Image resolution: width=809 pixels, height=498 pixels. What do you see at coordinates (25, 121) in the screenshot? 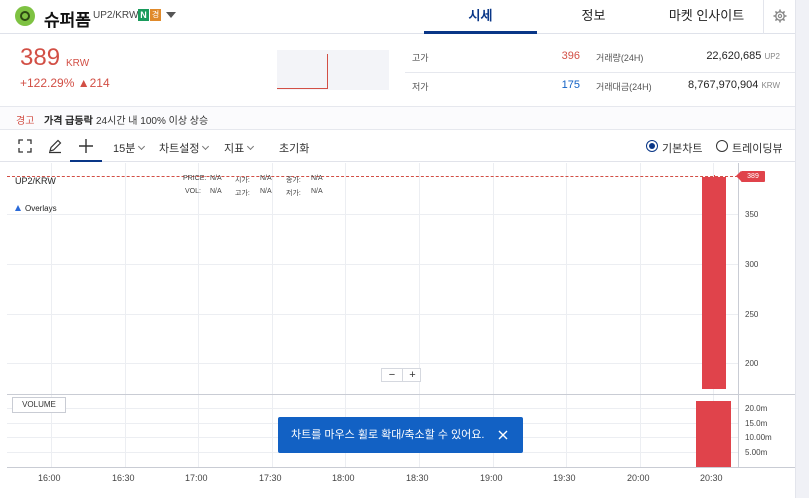
I see `warning-tag: 경고` at bounding box center [25, 121].